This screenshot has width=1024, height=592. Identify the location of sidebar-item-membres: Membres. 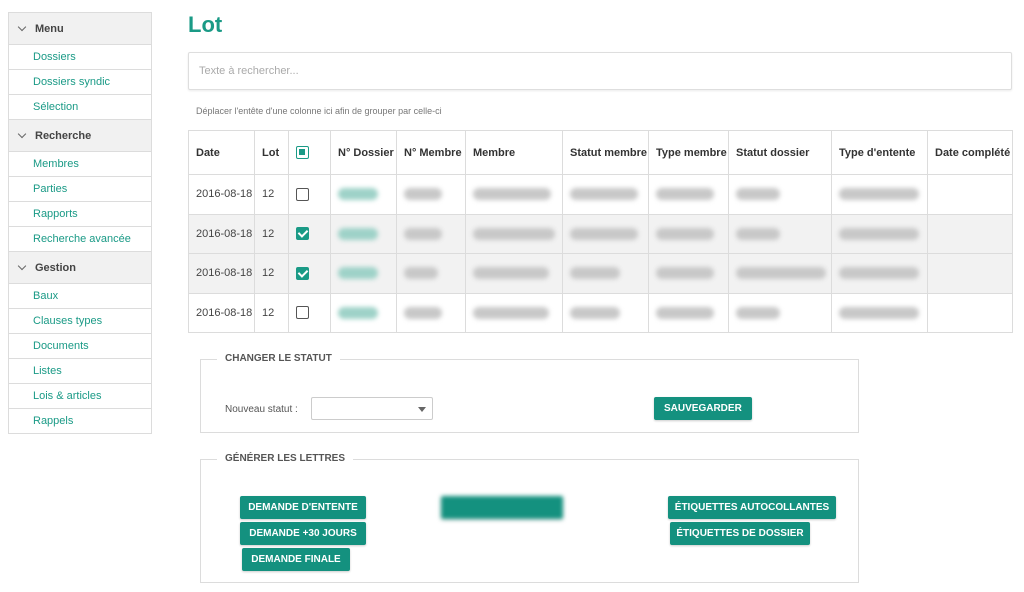
(80, 164).